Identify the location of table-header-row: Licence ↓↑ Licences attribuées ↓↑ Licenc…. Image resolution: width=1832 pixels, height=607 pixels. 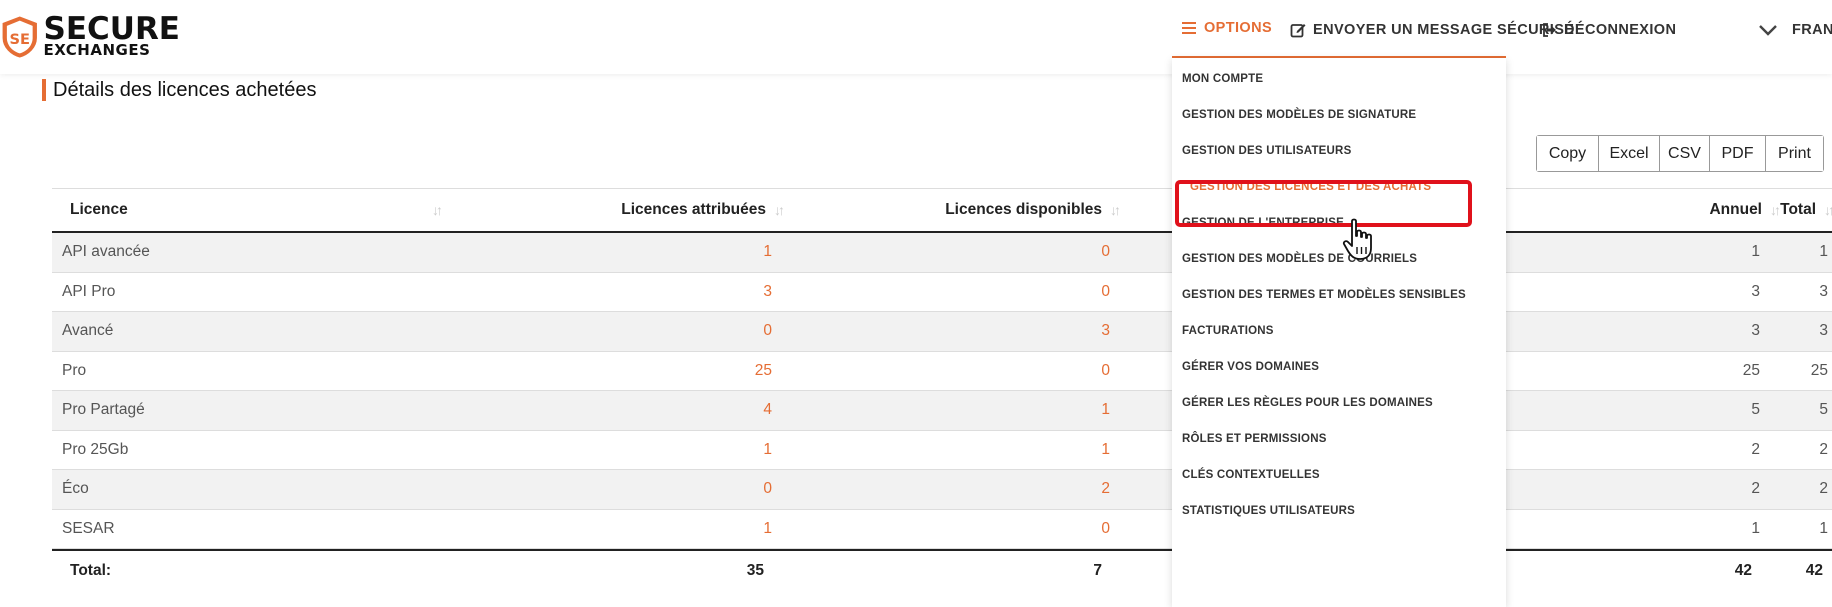
(942, 210).